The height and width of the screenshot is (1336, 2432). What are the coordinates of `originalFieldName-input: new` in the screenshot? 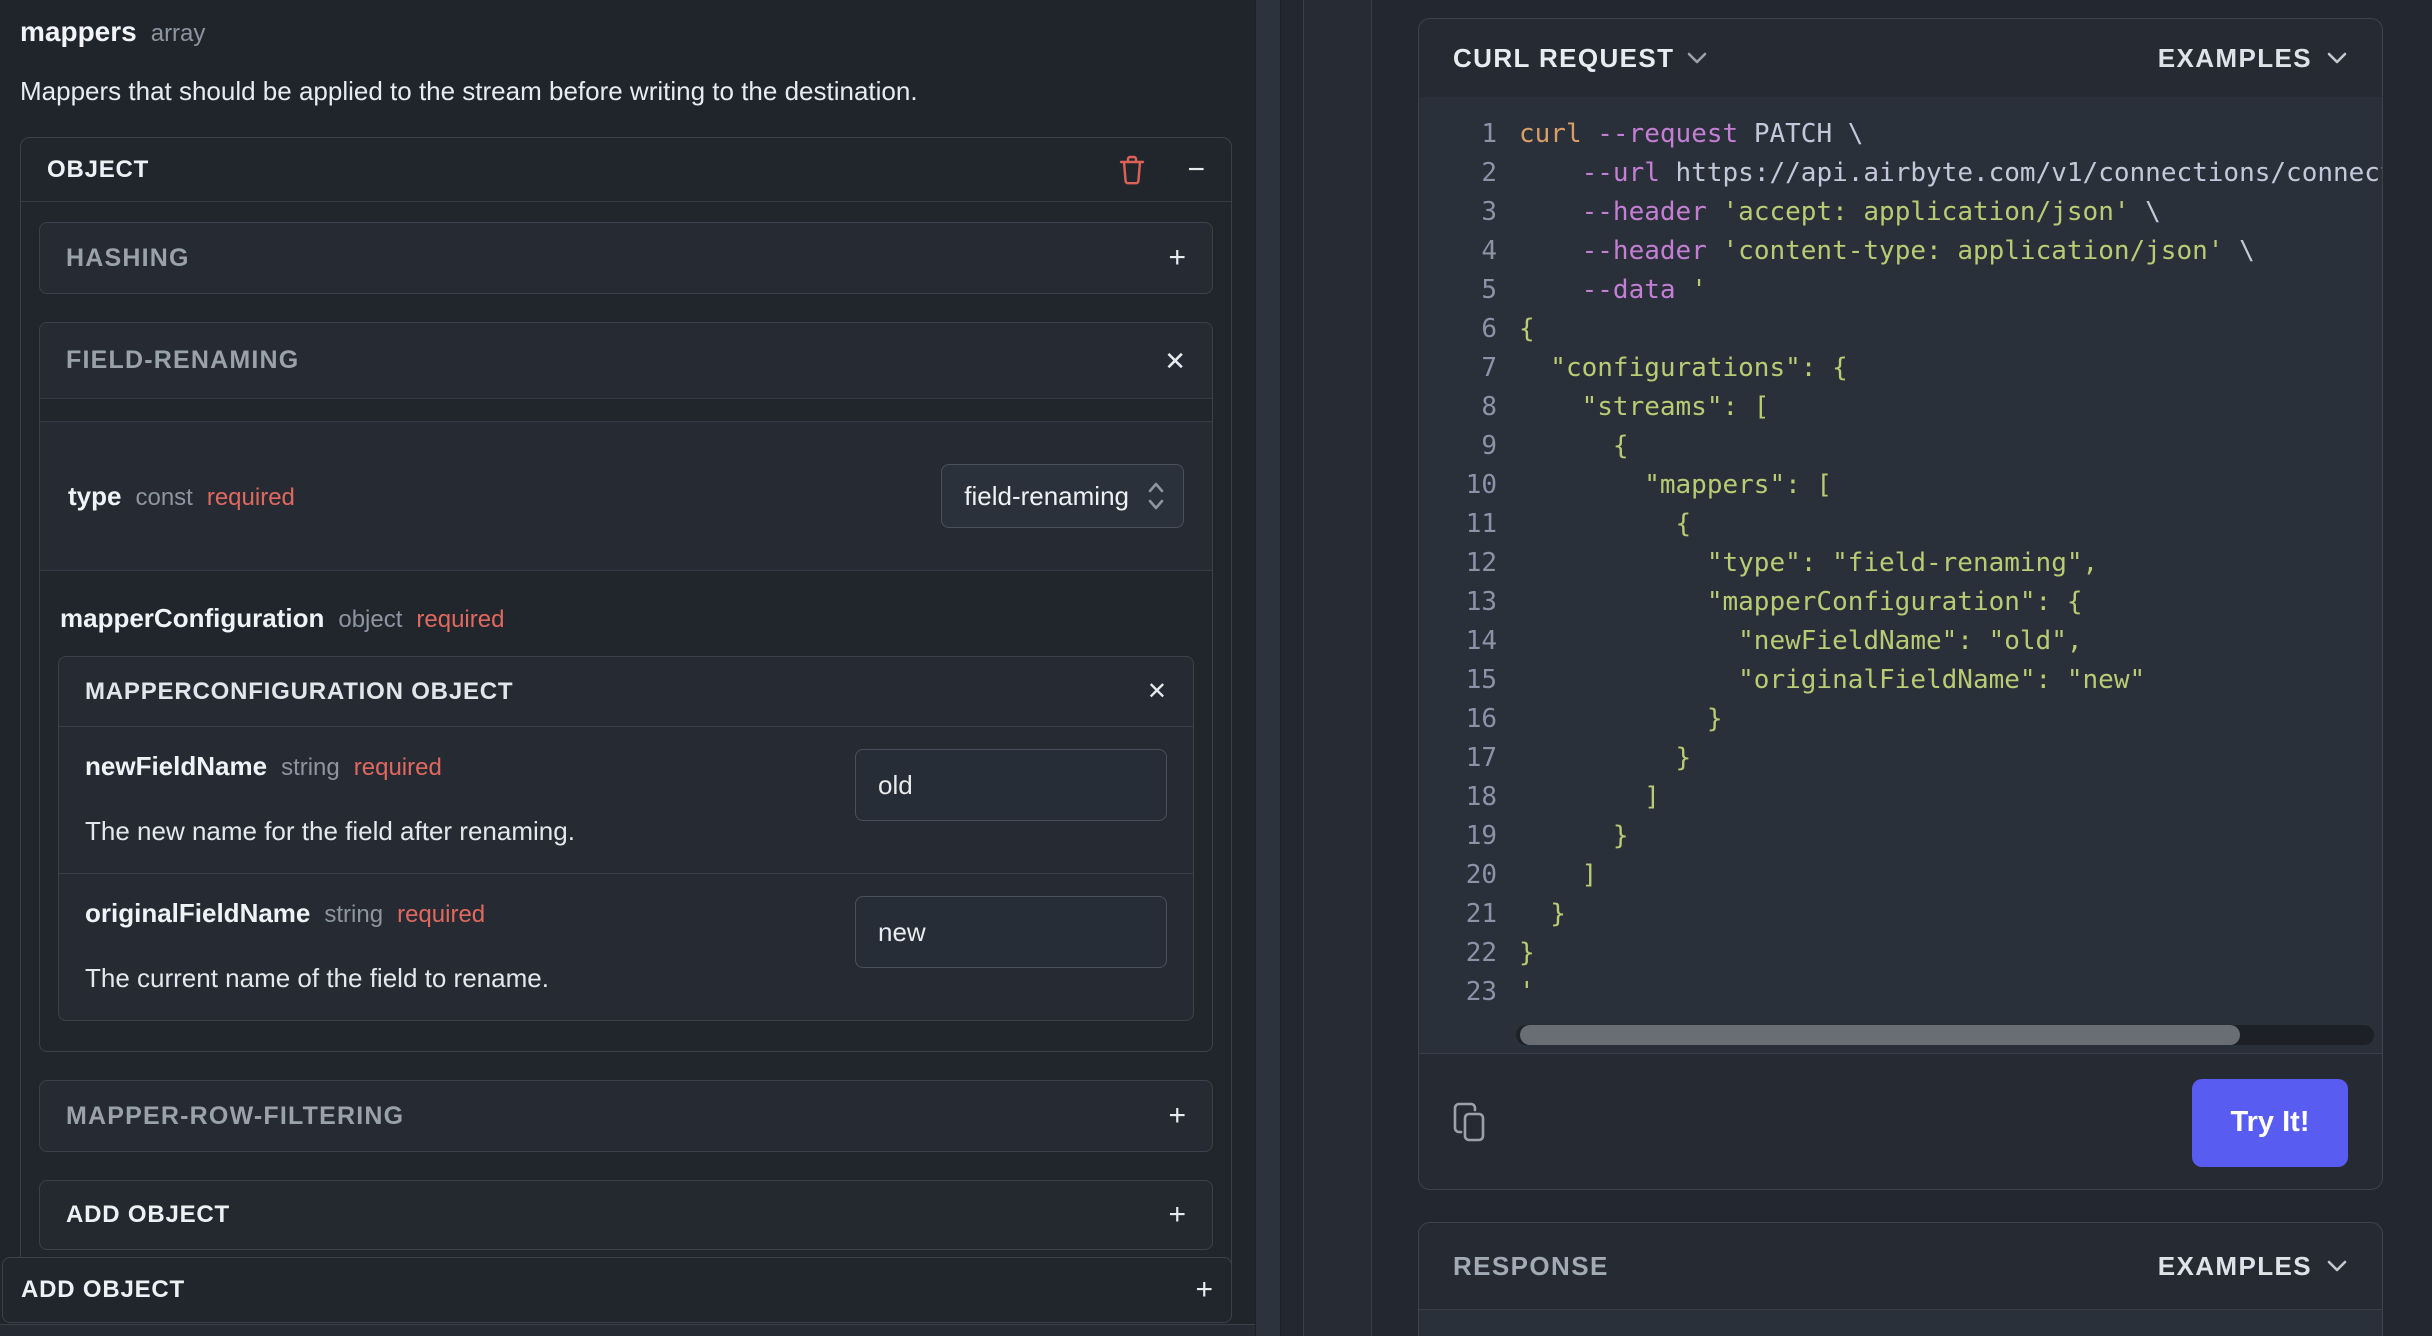 It's located at (1011, 932).